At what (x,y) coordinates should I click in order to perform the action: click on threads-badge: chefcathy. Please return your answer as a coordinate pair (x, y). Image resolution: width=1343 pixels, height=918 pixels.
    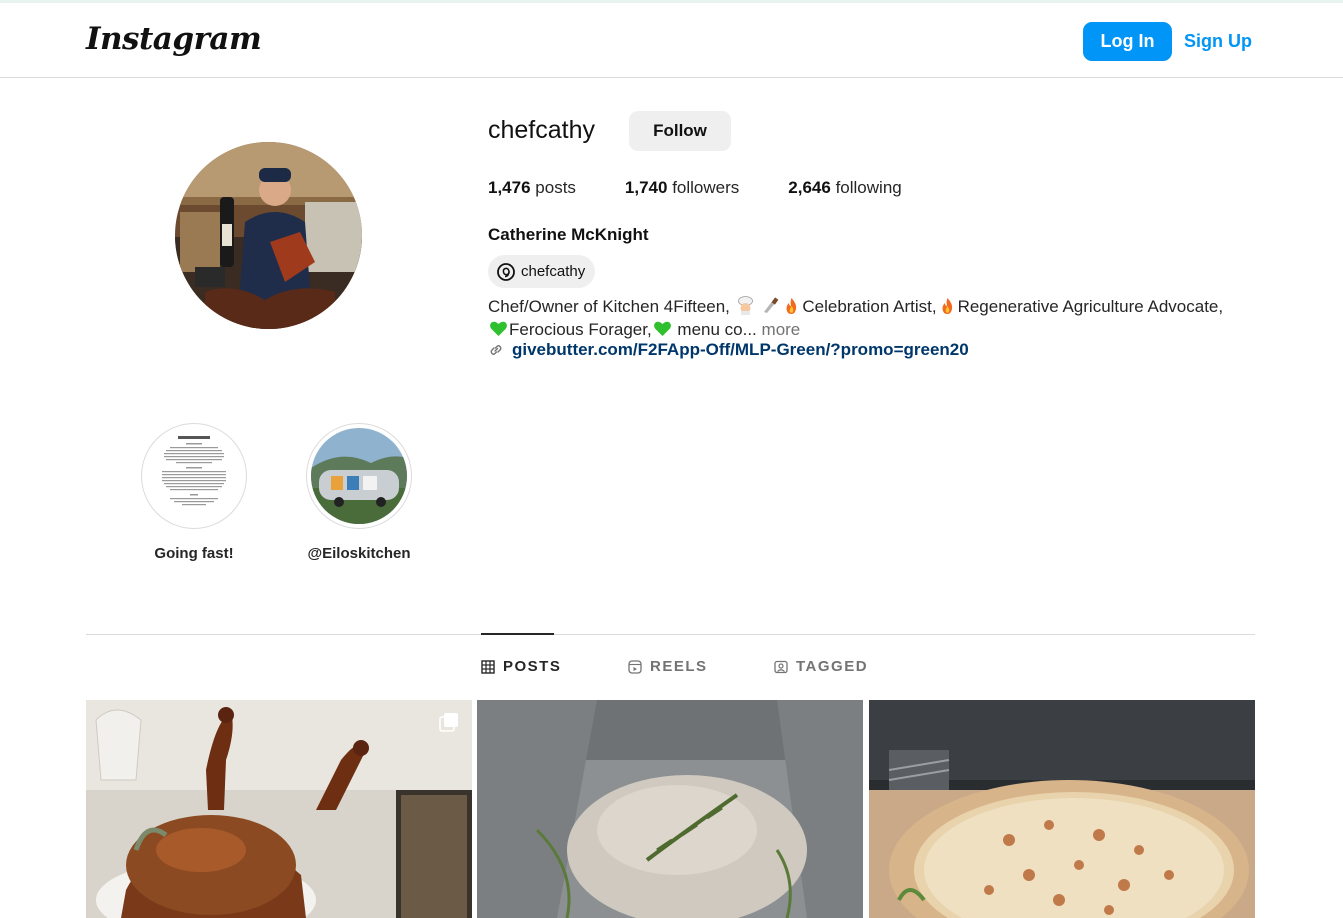
    Looking at the image, I should click on (542, 271).